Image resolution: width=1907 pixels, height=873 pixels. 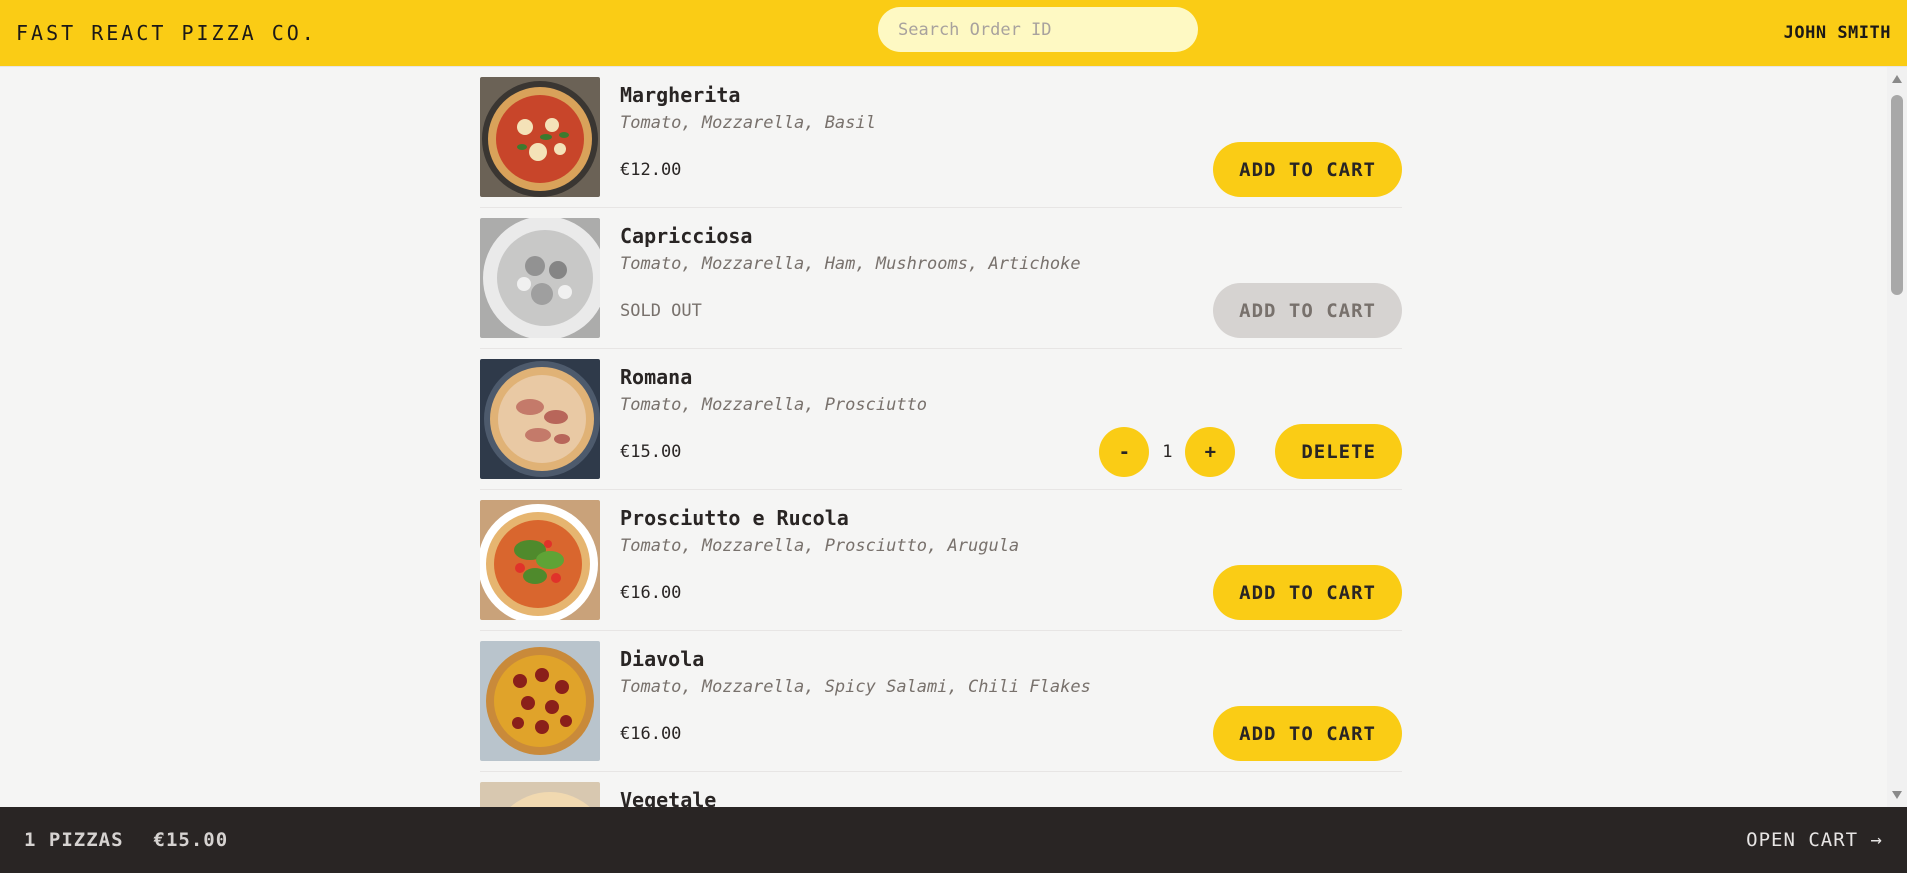 What do you see at coordinates (734, 518) in the screenshot?
I see `pizza-name: Prosciutto e Rucola` at bounding box center [734, 518].